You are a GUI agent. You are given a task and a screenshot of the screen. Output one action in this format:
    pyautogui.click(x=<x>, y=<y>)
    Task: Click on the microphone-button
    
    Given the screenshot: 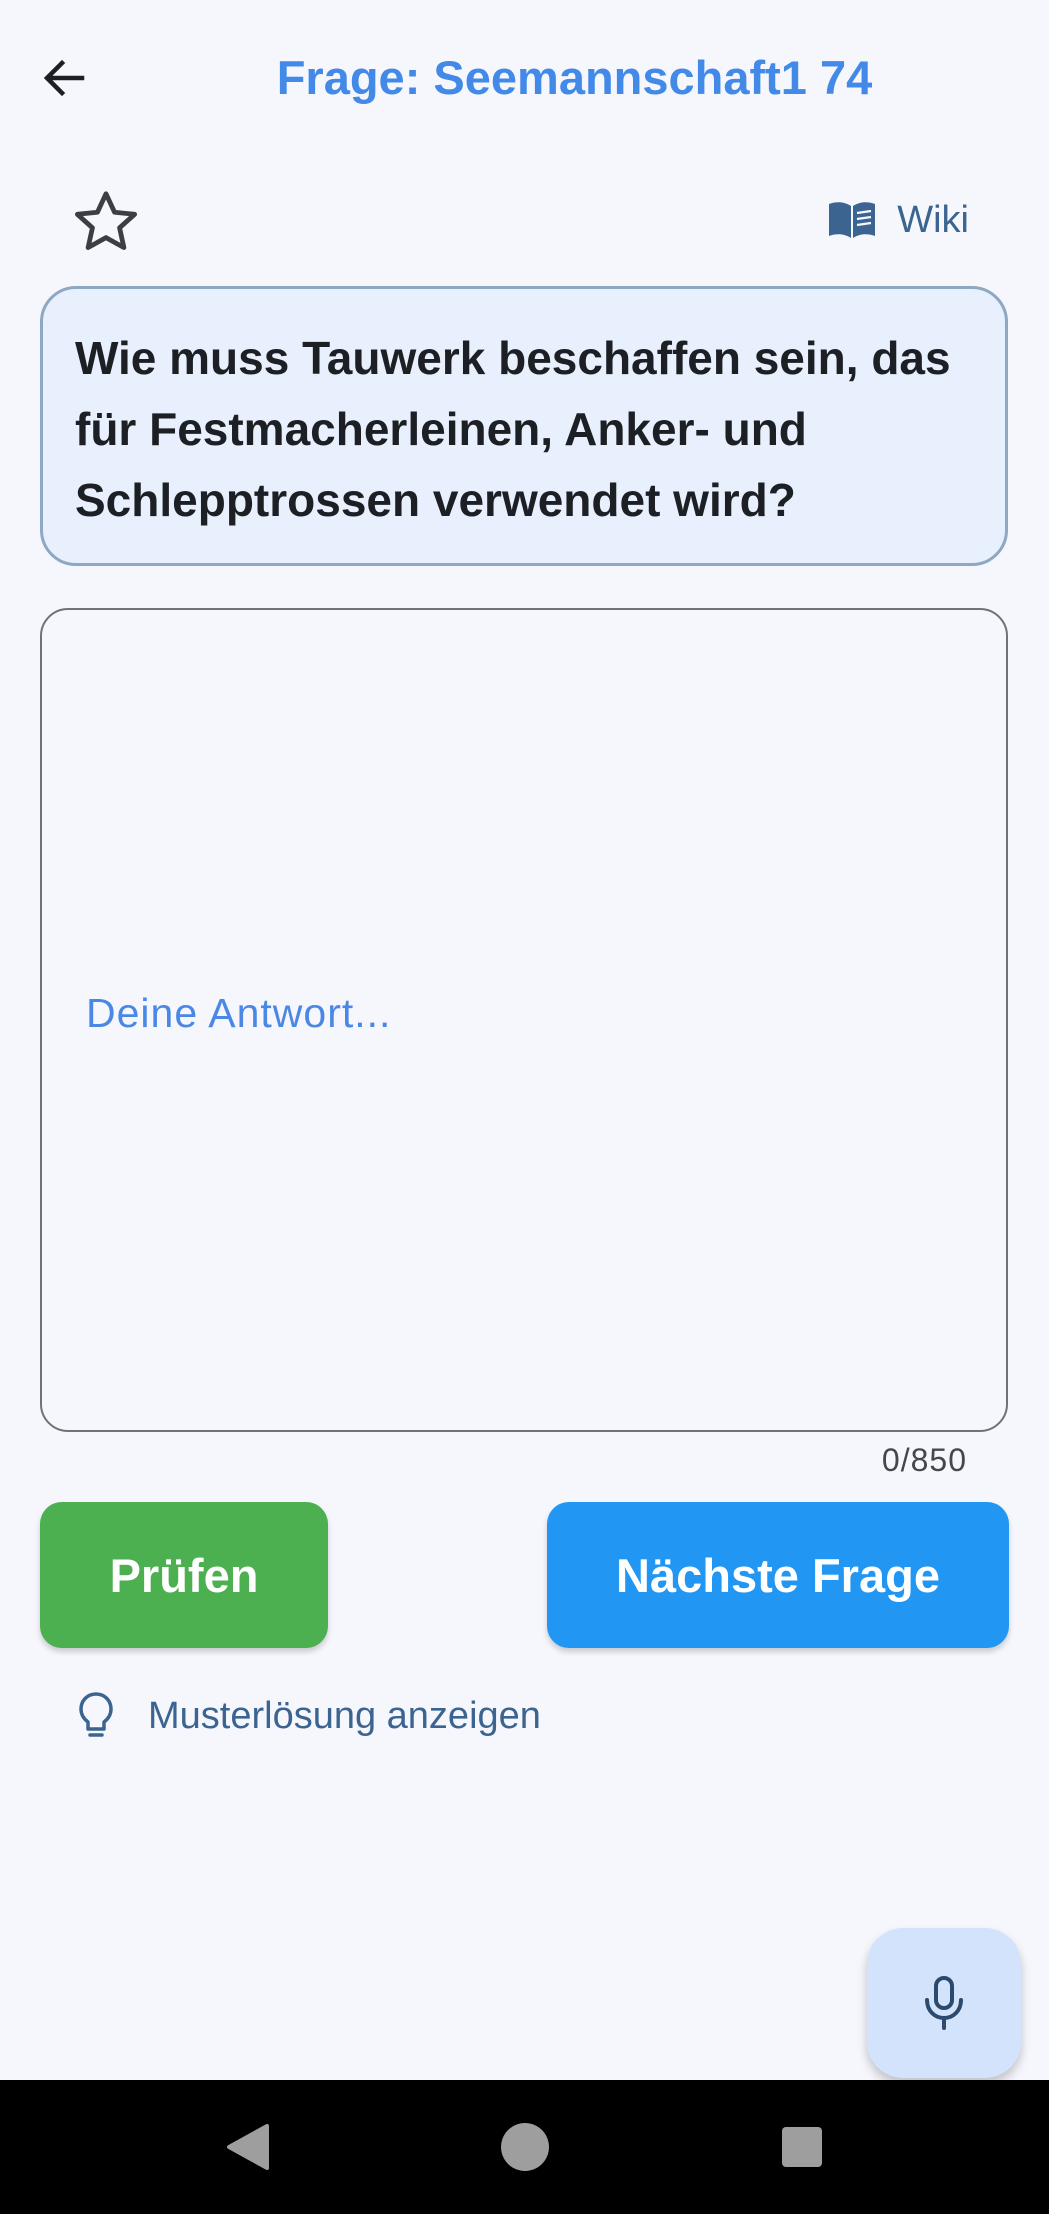 What is the action you would take?
    pyautogui.click(x=944, y=2003)
    